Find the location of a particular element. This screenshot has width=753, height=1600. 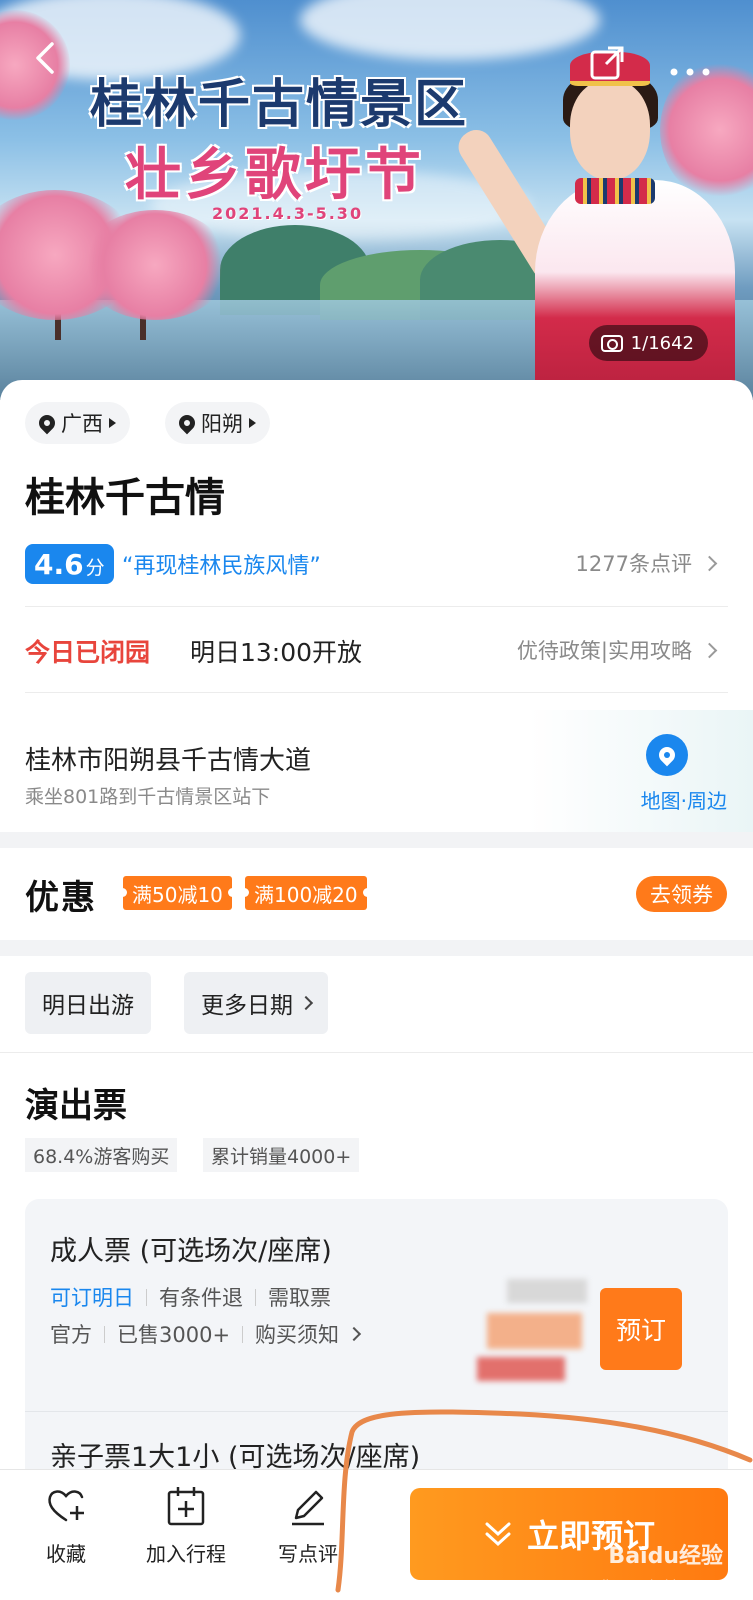

more-dots-icon is located at coordinates (690, 72).